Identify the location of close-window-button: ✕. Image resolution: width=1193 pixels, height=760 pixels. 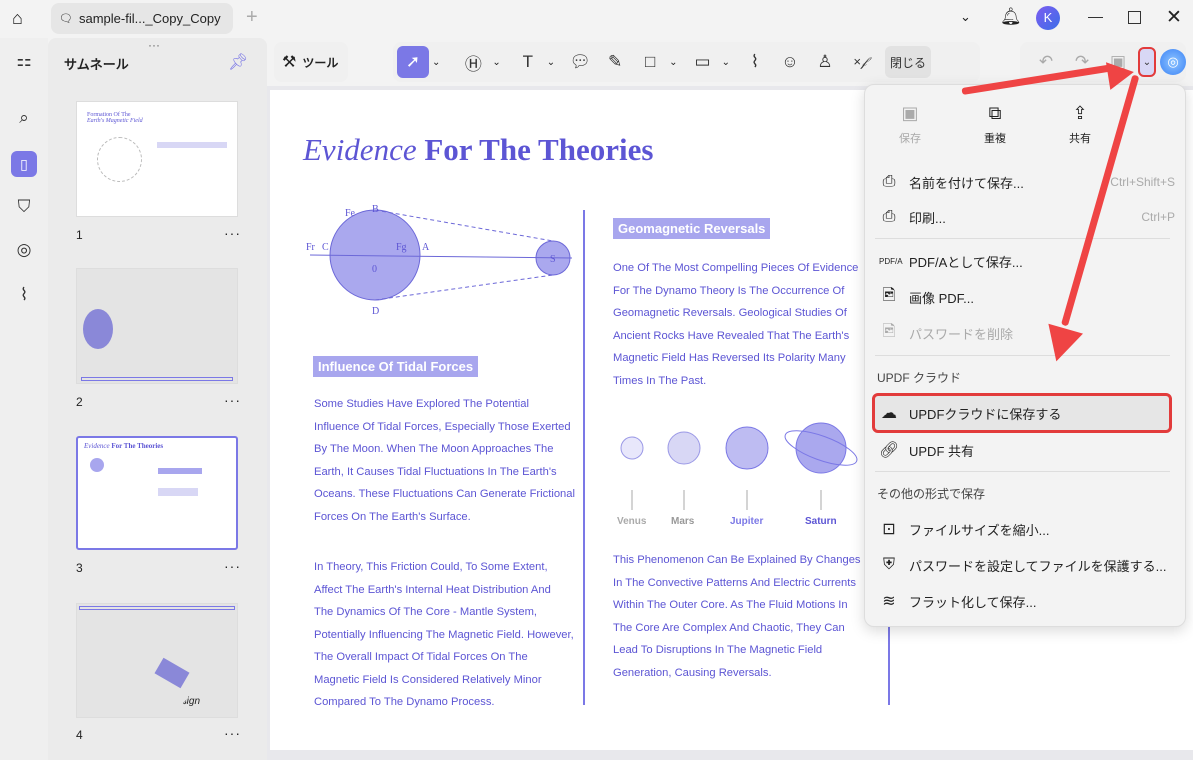
(1174, 17).